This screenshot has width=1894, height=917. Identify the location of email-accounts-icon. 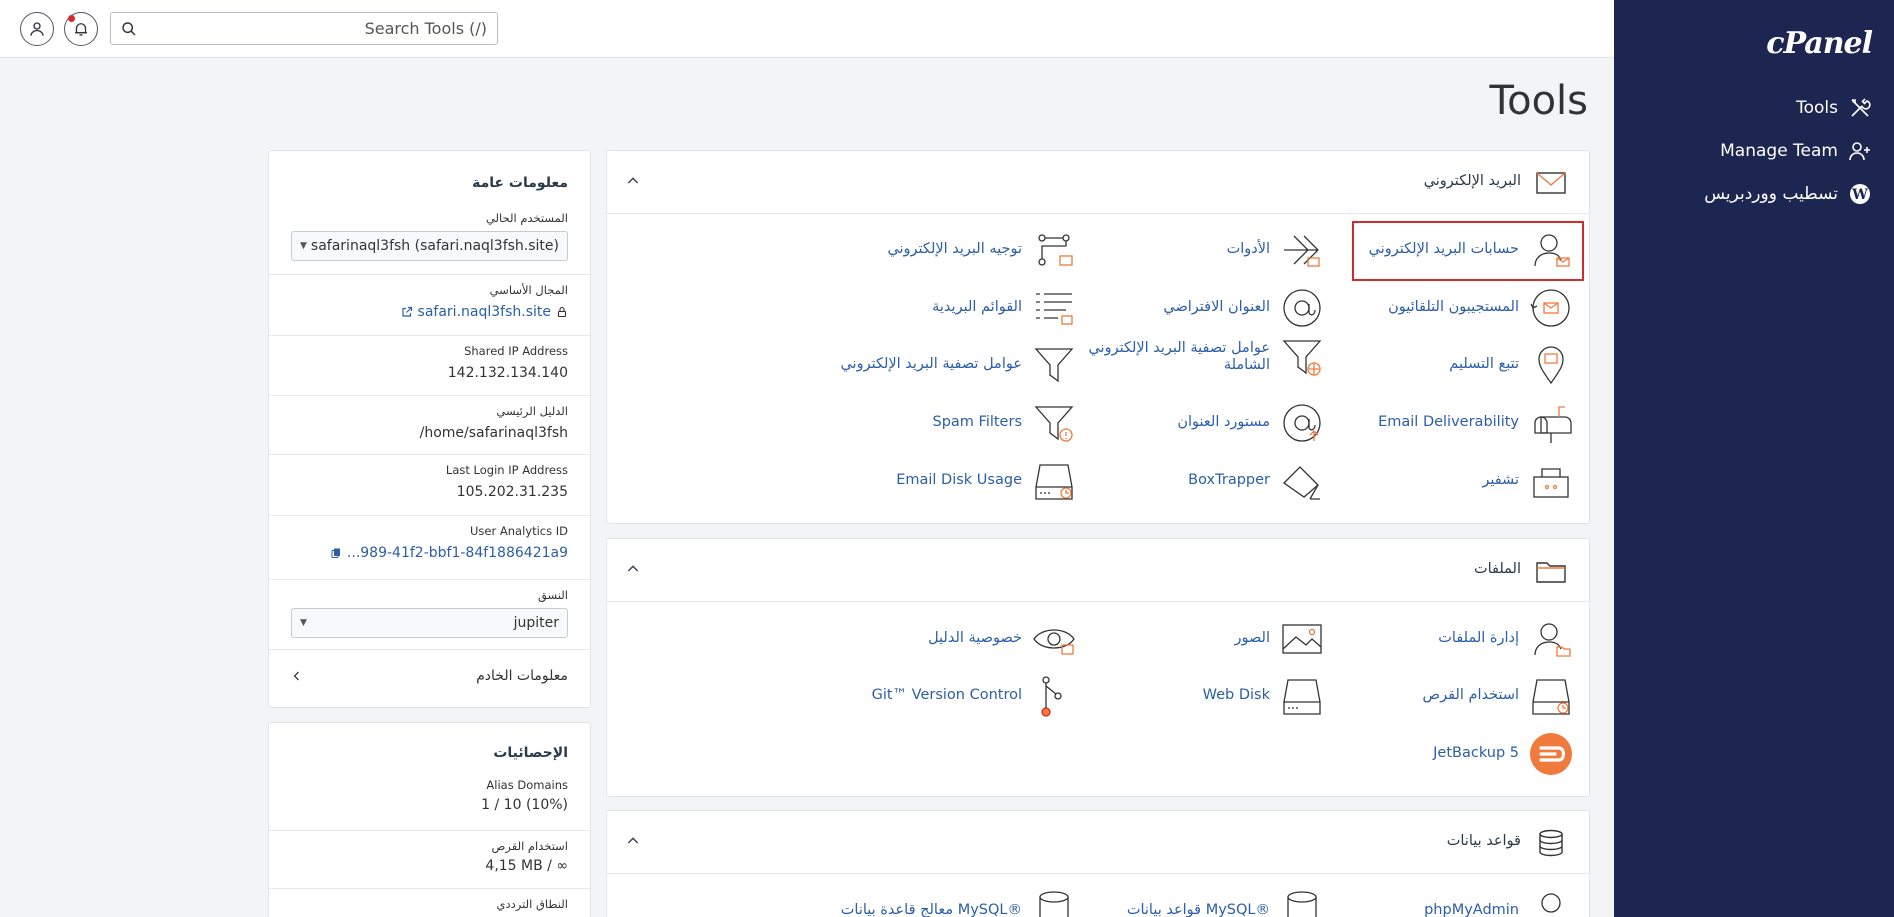
(1551, 250).